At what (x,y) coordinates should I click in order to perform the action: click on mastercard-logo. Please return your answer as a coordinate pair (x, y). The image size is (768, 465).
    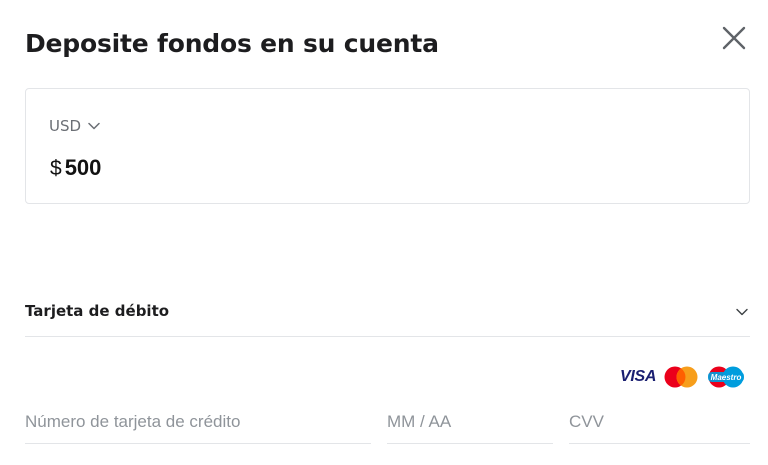
    Looking at the image, I should click on (681, 377).